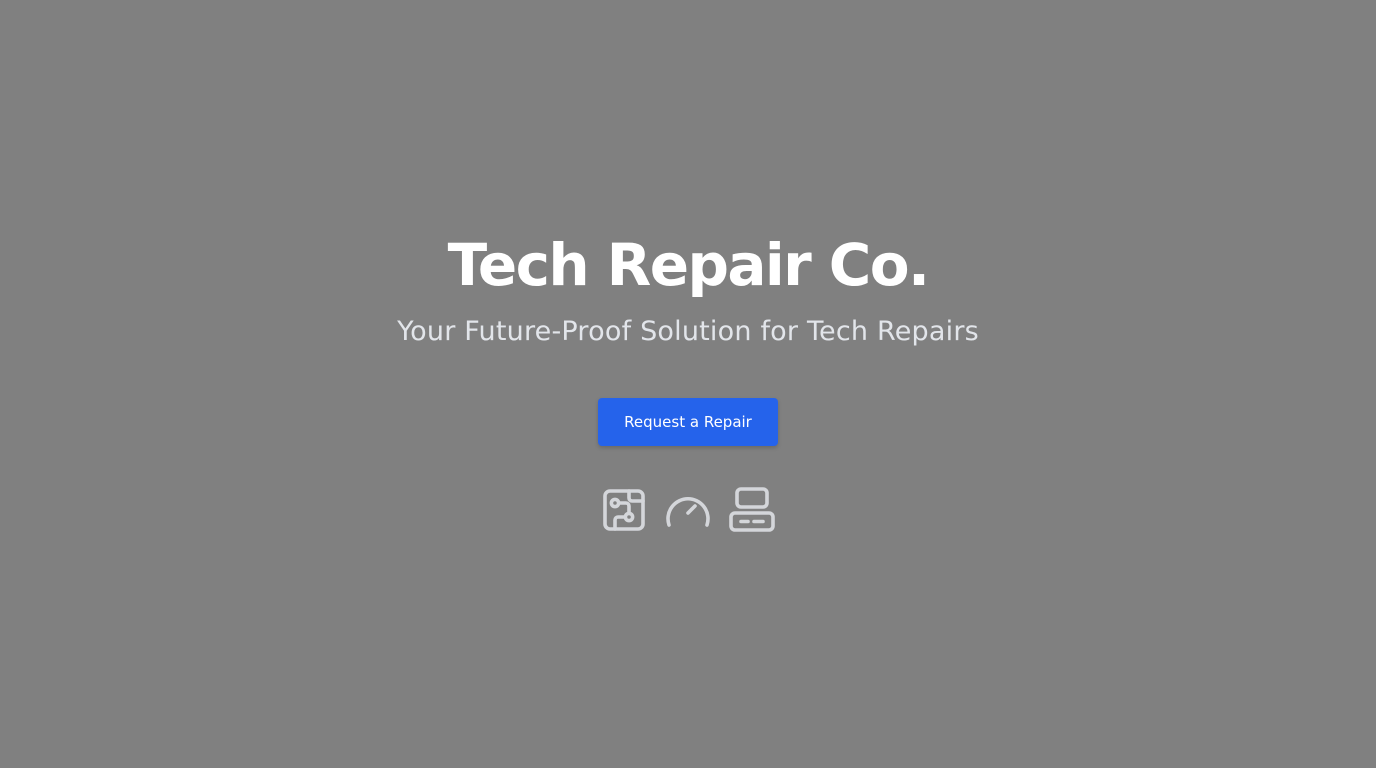 This screenshot has width=1376, height=768. What do you see at coordinates (688, 265) in the screenshot?
I see `page-title: Tech Repair Co.` at bounding box center [688, 265].